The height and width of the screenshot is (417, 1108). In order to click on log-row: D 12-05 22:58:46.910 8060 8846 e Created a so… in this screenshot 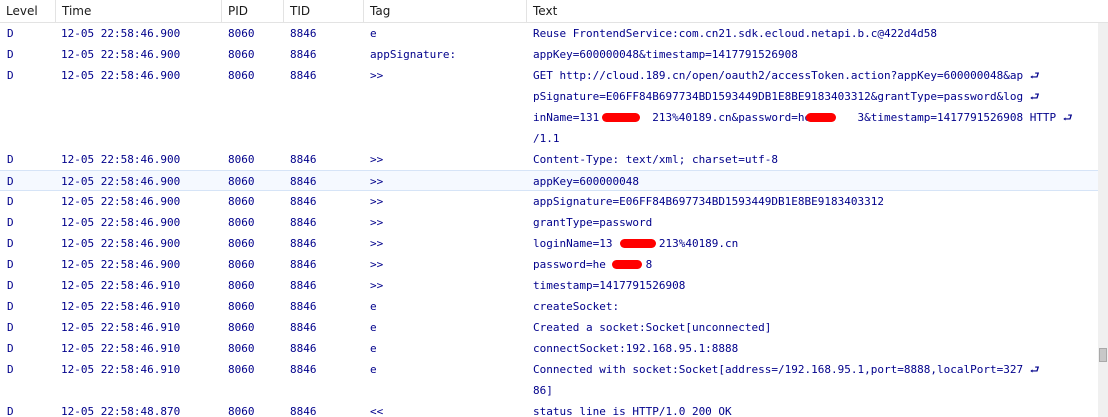, I will do `click(549, 327)`.